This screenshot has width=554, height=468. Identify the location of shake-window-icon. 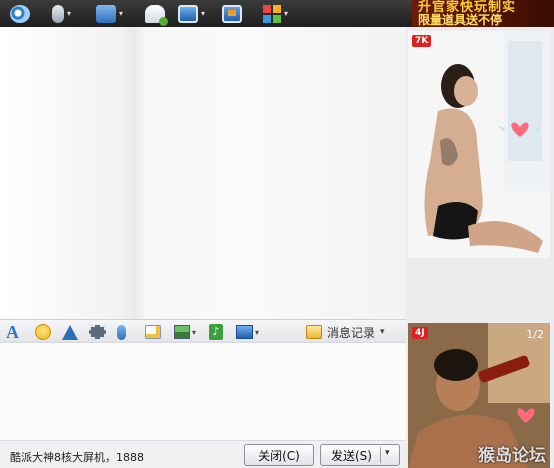
(70, 332).